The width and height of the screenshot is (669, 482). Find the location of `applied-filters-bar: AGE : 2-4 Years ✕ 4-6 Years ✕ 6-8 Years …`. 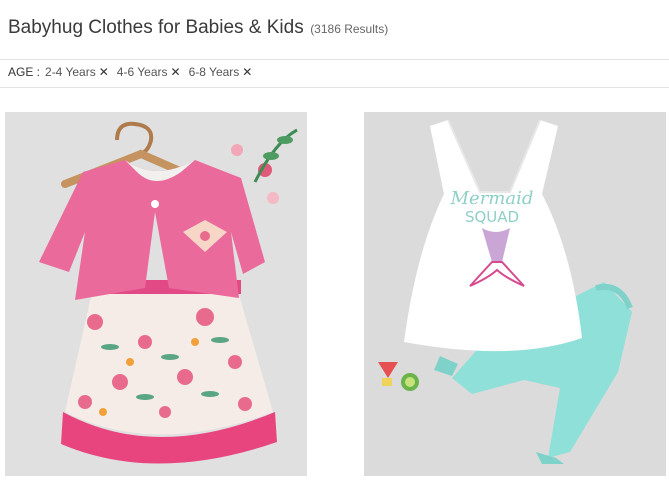

applied-filters-bar: AGE : 2-4 Years ✕ 4-6 Years ✕ 6-8 Years … is located at coordinates (134, 72).